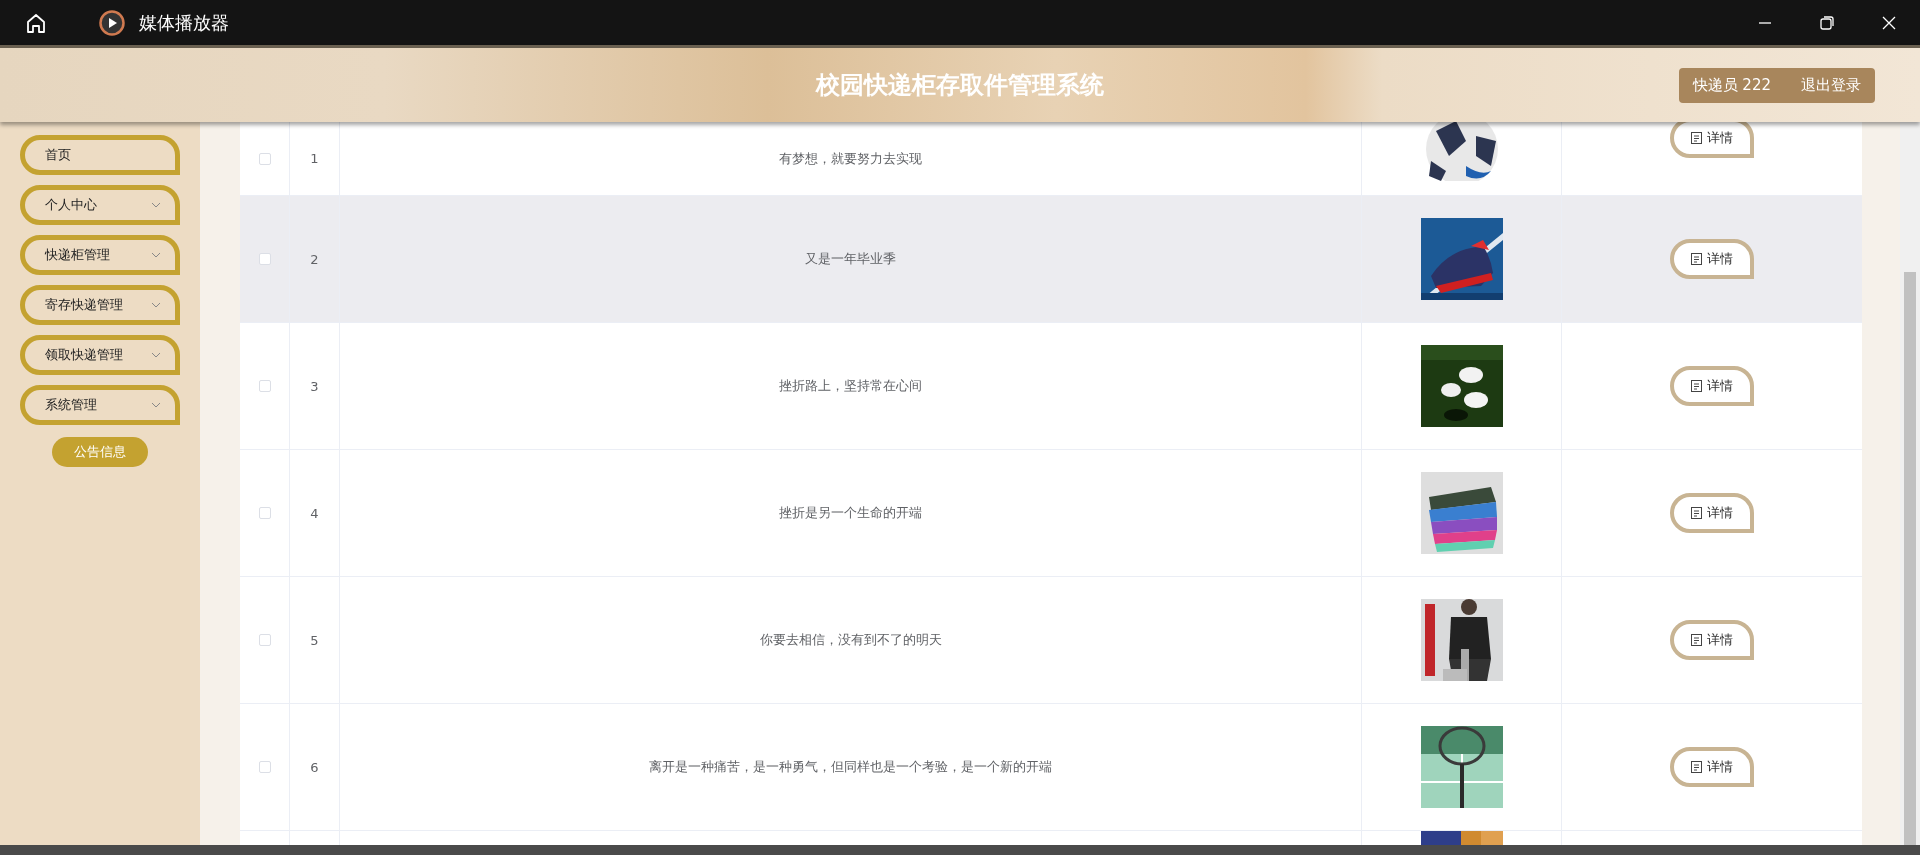 The image size is (1920, 855). Describe the element at coordinates (1765, 22) in the screenshot. I see `minimize-icon` at that location.